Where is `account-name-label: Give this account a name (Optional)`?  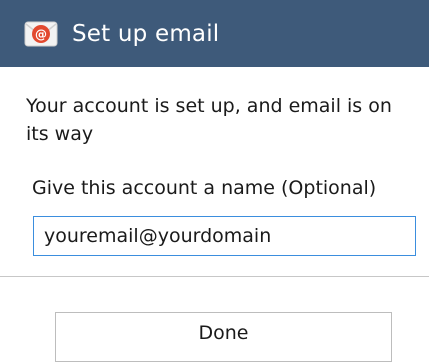
account-name-label: Give this account a name (Optional) is located at coordinates (204, 188).